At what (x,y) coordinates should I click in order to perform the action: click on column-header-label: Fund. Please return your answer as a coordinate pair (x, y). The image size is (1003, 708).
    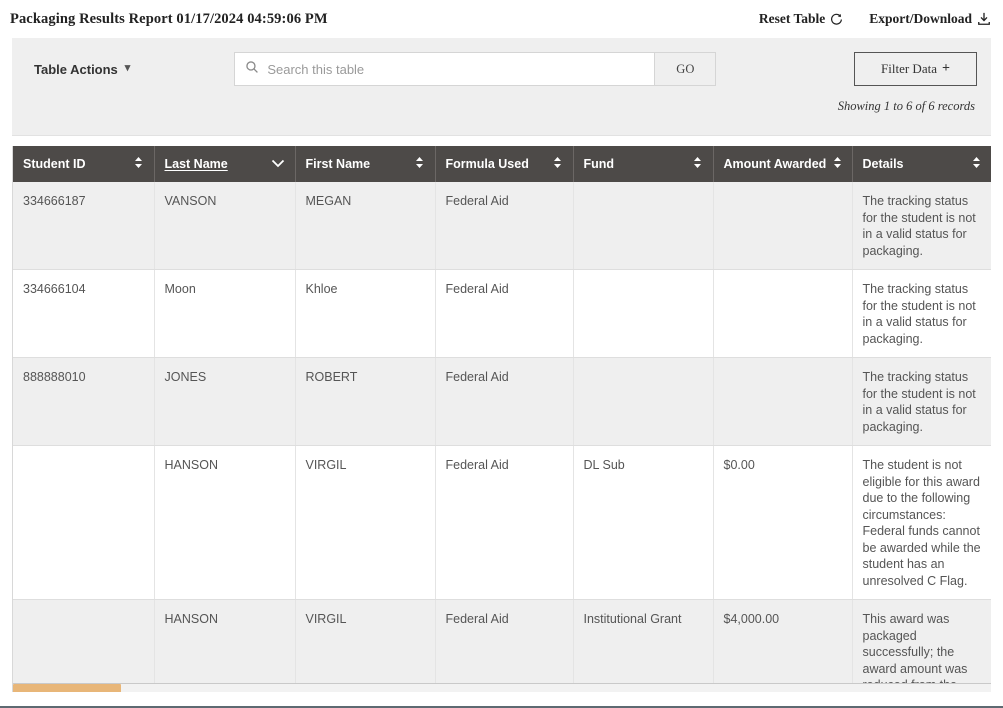
    Looking at the image, I should click on (599, 164).